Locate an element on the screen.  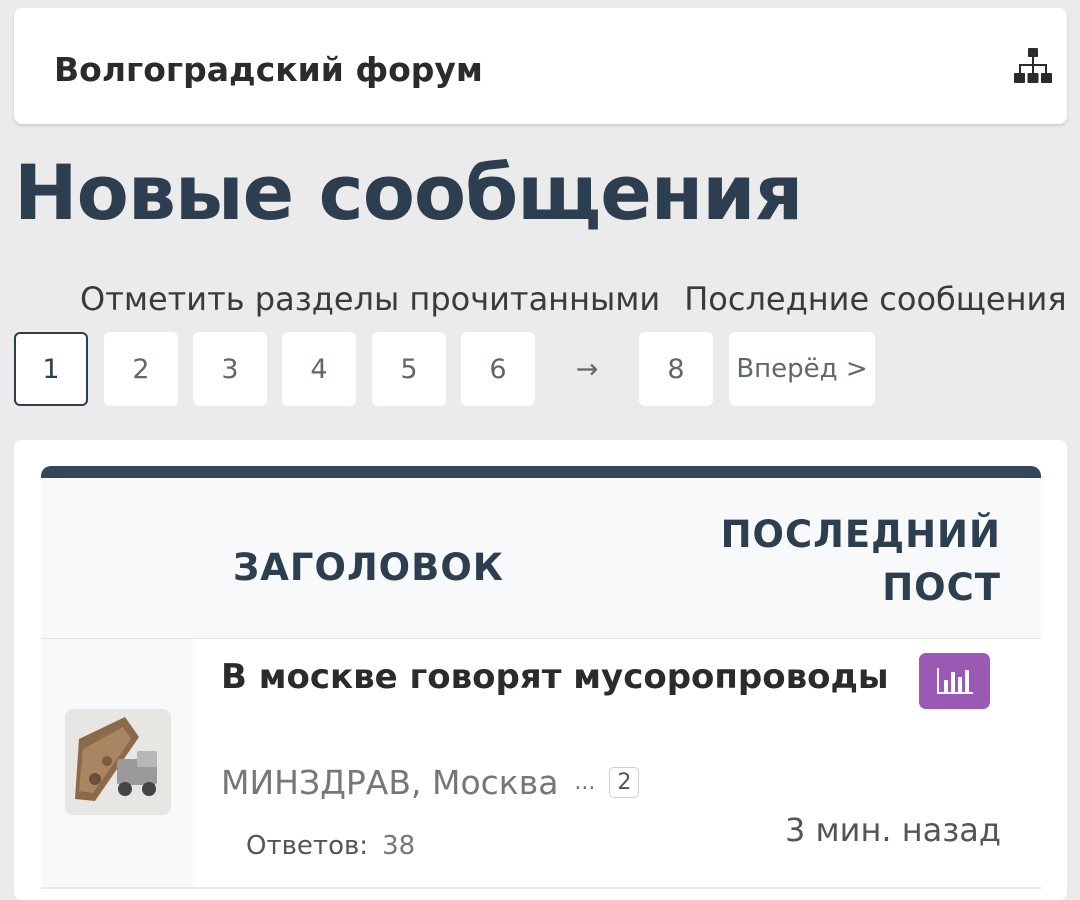
topic-title-link: В москве говорят мусоропроводы is located at coordinates (561, 691).